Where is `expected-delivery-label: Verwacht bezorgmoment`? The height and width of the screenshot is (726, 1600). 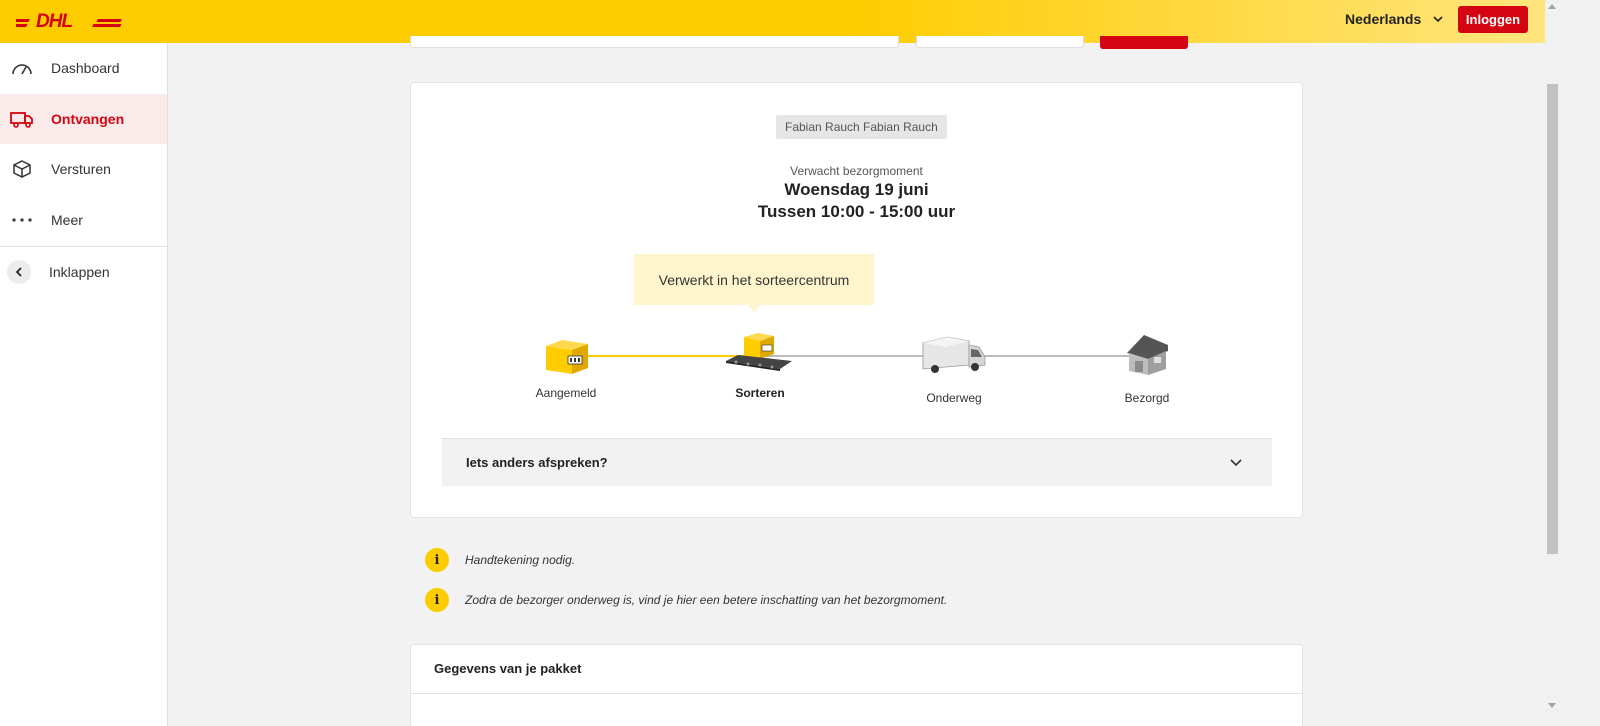 expected-delivery-label: Verwacht bezorgmoment is located at coordinates (856, 171).